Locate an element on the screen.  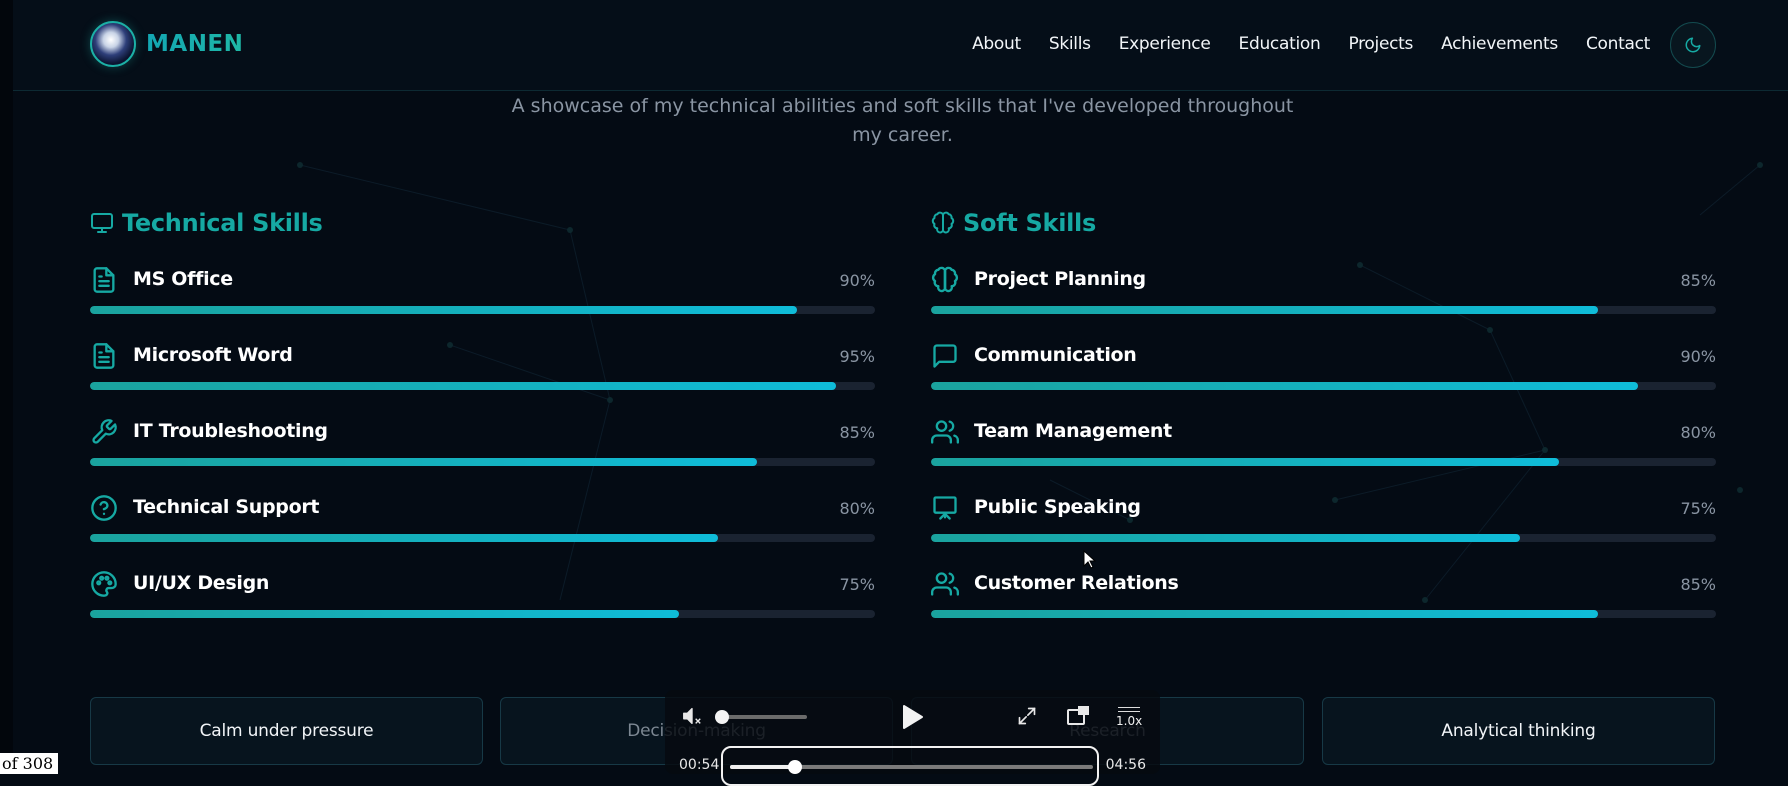
skill-customer-relations: Customer Relations 85% is located at coordinates (1323, 600).